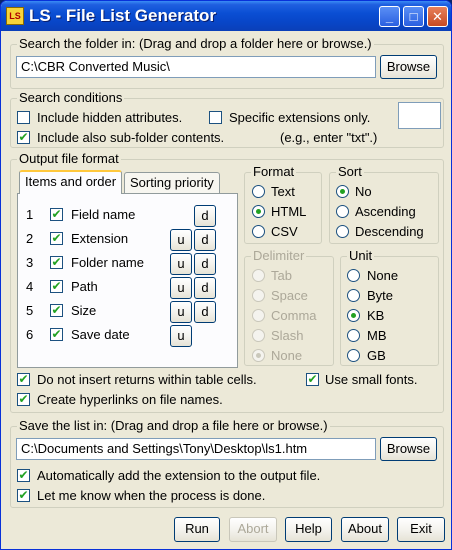 The height and width of the screenshot is (550, 452). What do you see at coordinates (84, 310) in the screenshot?
I see `item-label: Size` at bounding box center [84, 310].